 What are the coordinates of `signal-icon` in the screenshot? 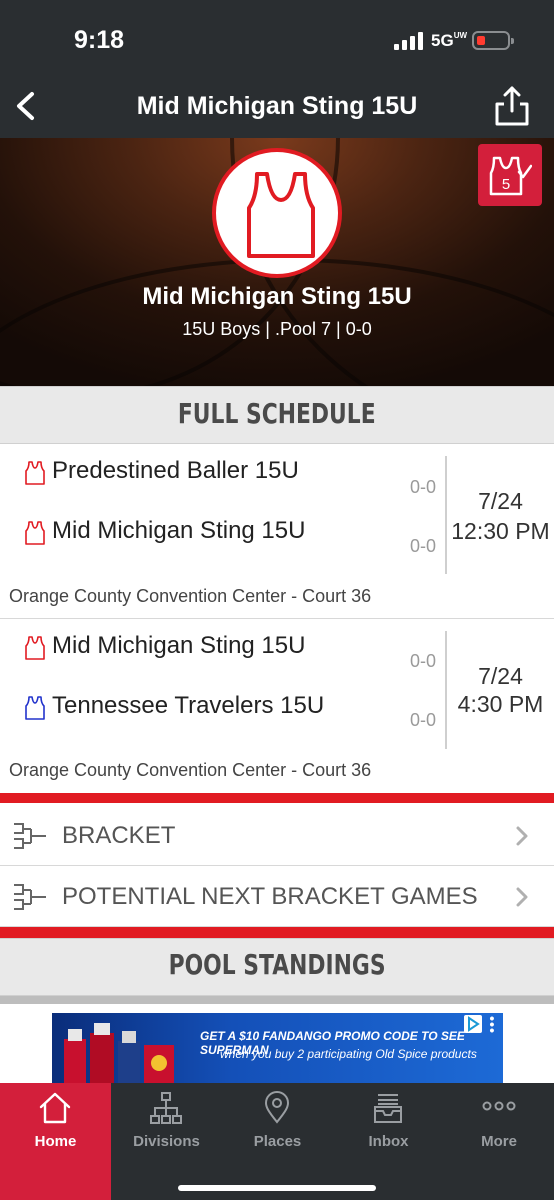 It's located at (408, 41).